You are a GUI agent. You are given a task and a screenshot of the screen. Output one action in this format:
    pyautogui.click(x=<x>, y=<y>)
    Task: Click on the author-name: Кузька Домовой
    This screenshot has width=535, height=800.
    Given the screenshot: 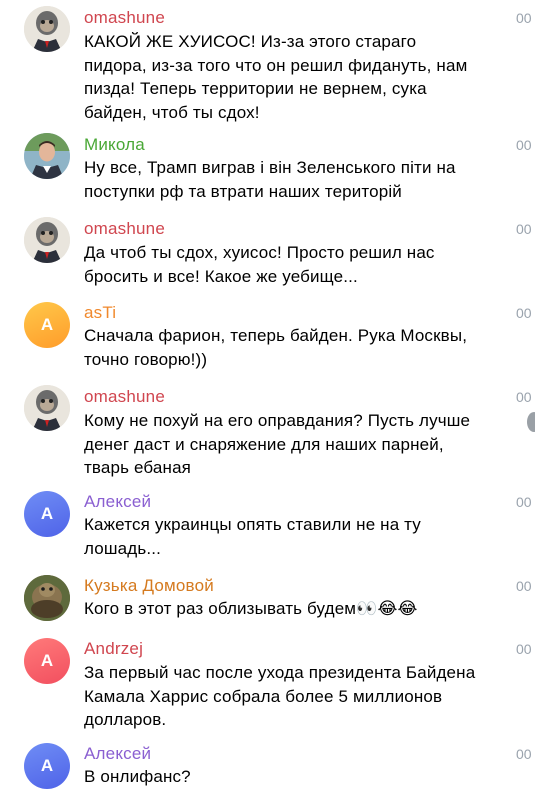 What is the action you would take?
    pyautogui.click(x=149, y=586)
    